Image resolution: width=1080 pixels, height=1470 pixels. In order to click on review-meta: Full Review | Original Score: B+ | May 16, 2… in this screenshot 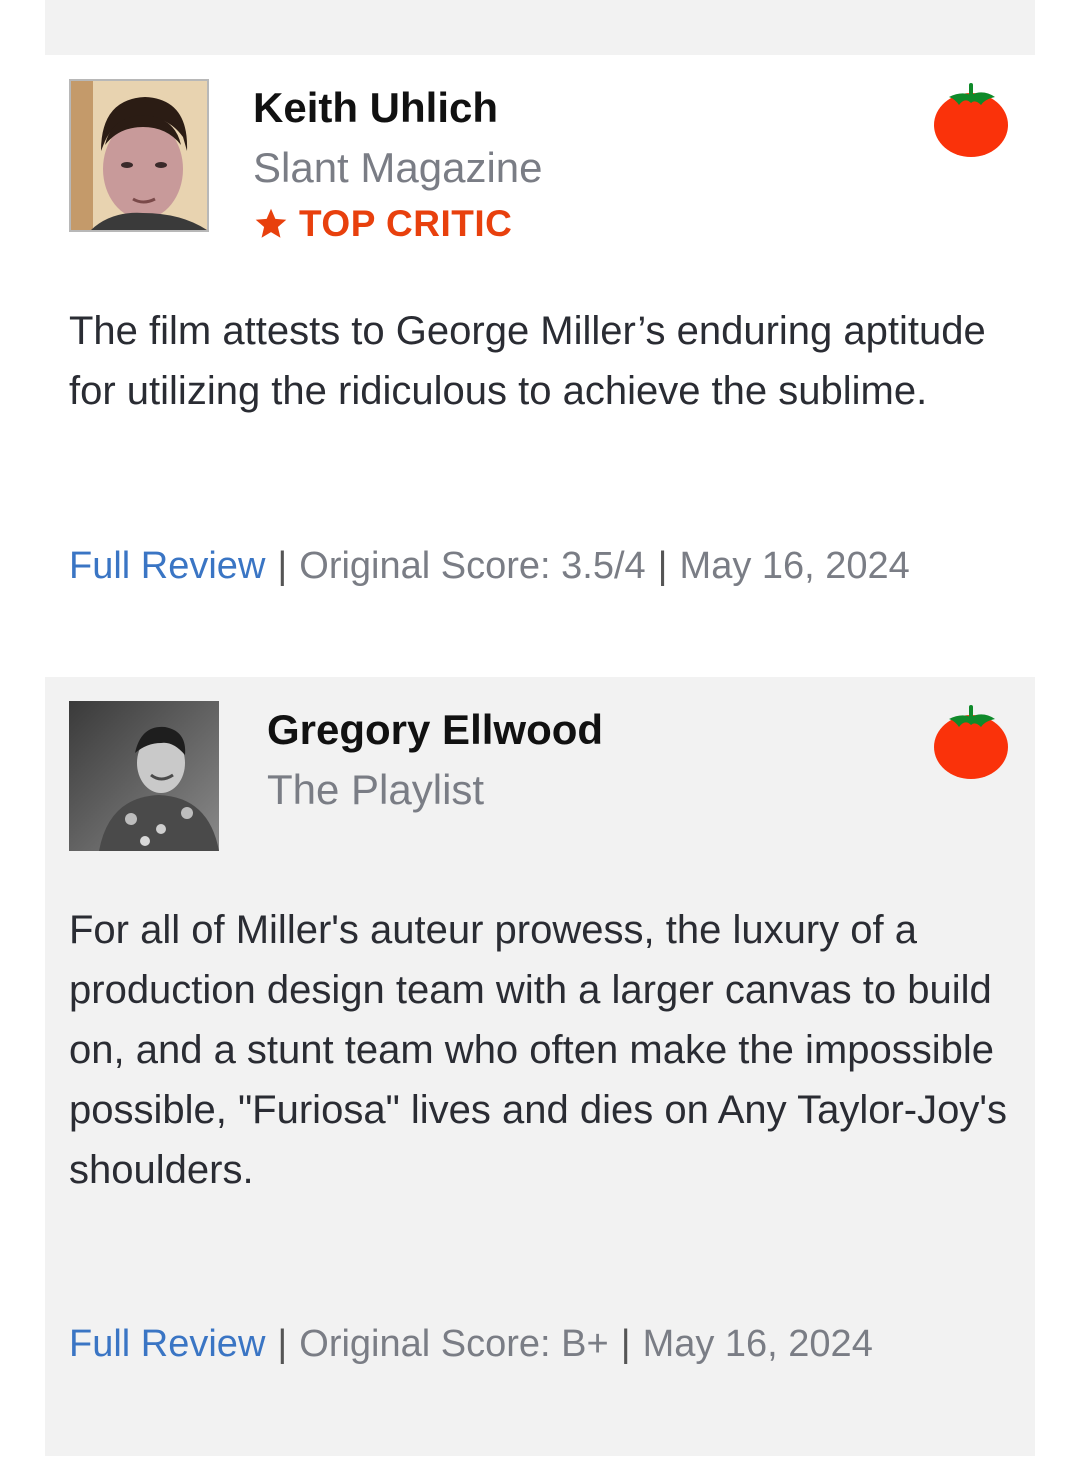, I will do `click(471, 1344)`.